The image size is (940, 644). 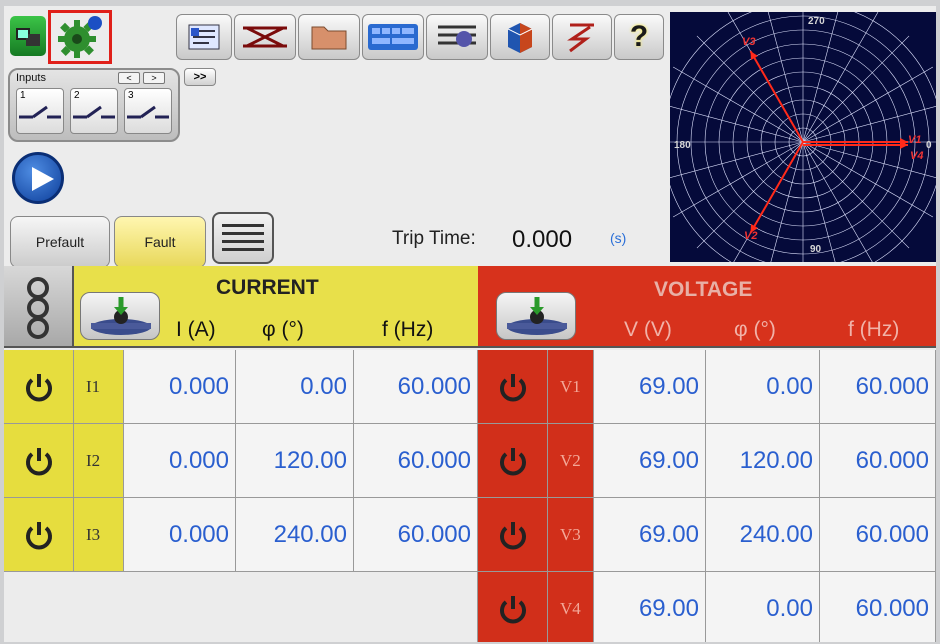 I want to click on v4-phase: 0.00, so click(x=763, y=607).